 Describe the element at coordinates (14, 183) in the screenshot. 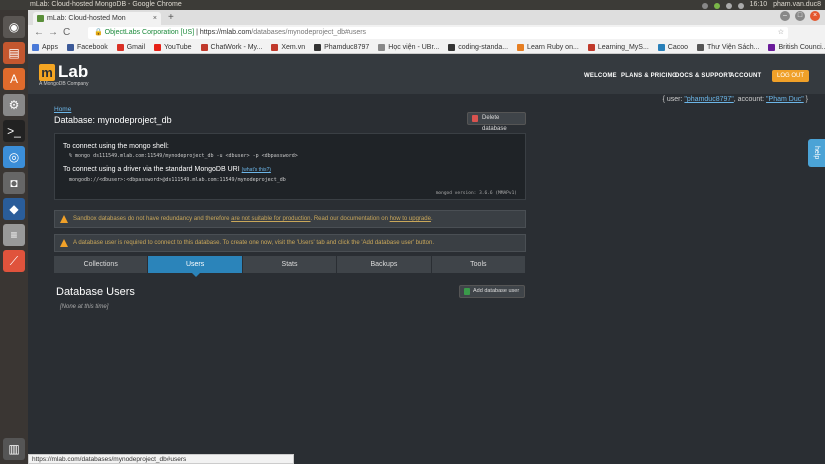

I see `camera-icon: ◘` at that location.